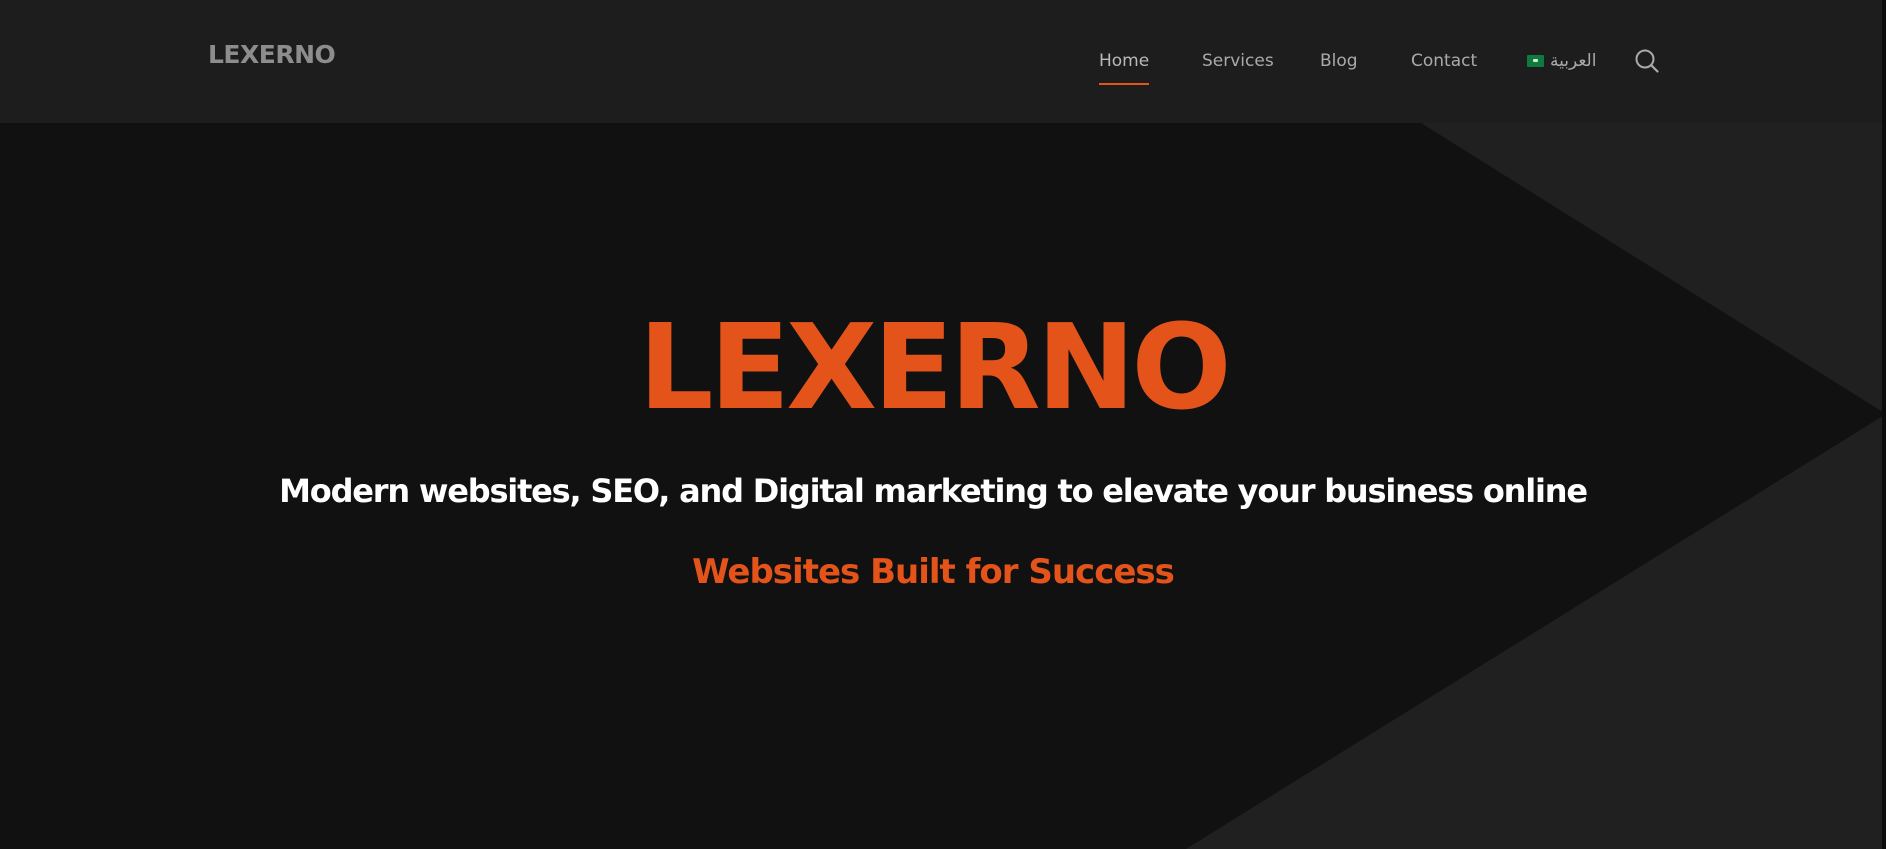 The height and width of the screenshot is (849, 1886). I want to click on search-button, so click(1647, 61).